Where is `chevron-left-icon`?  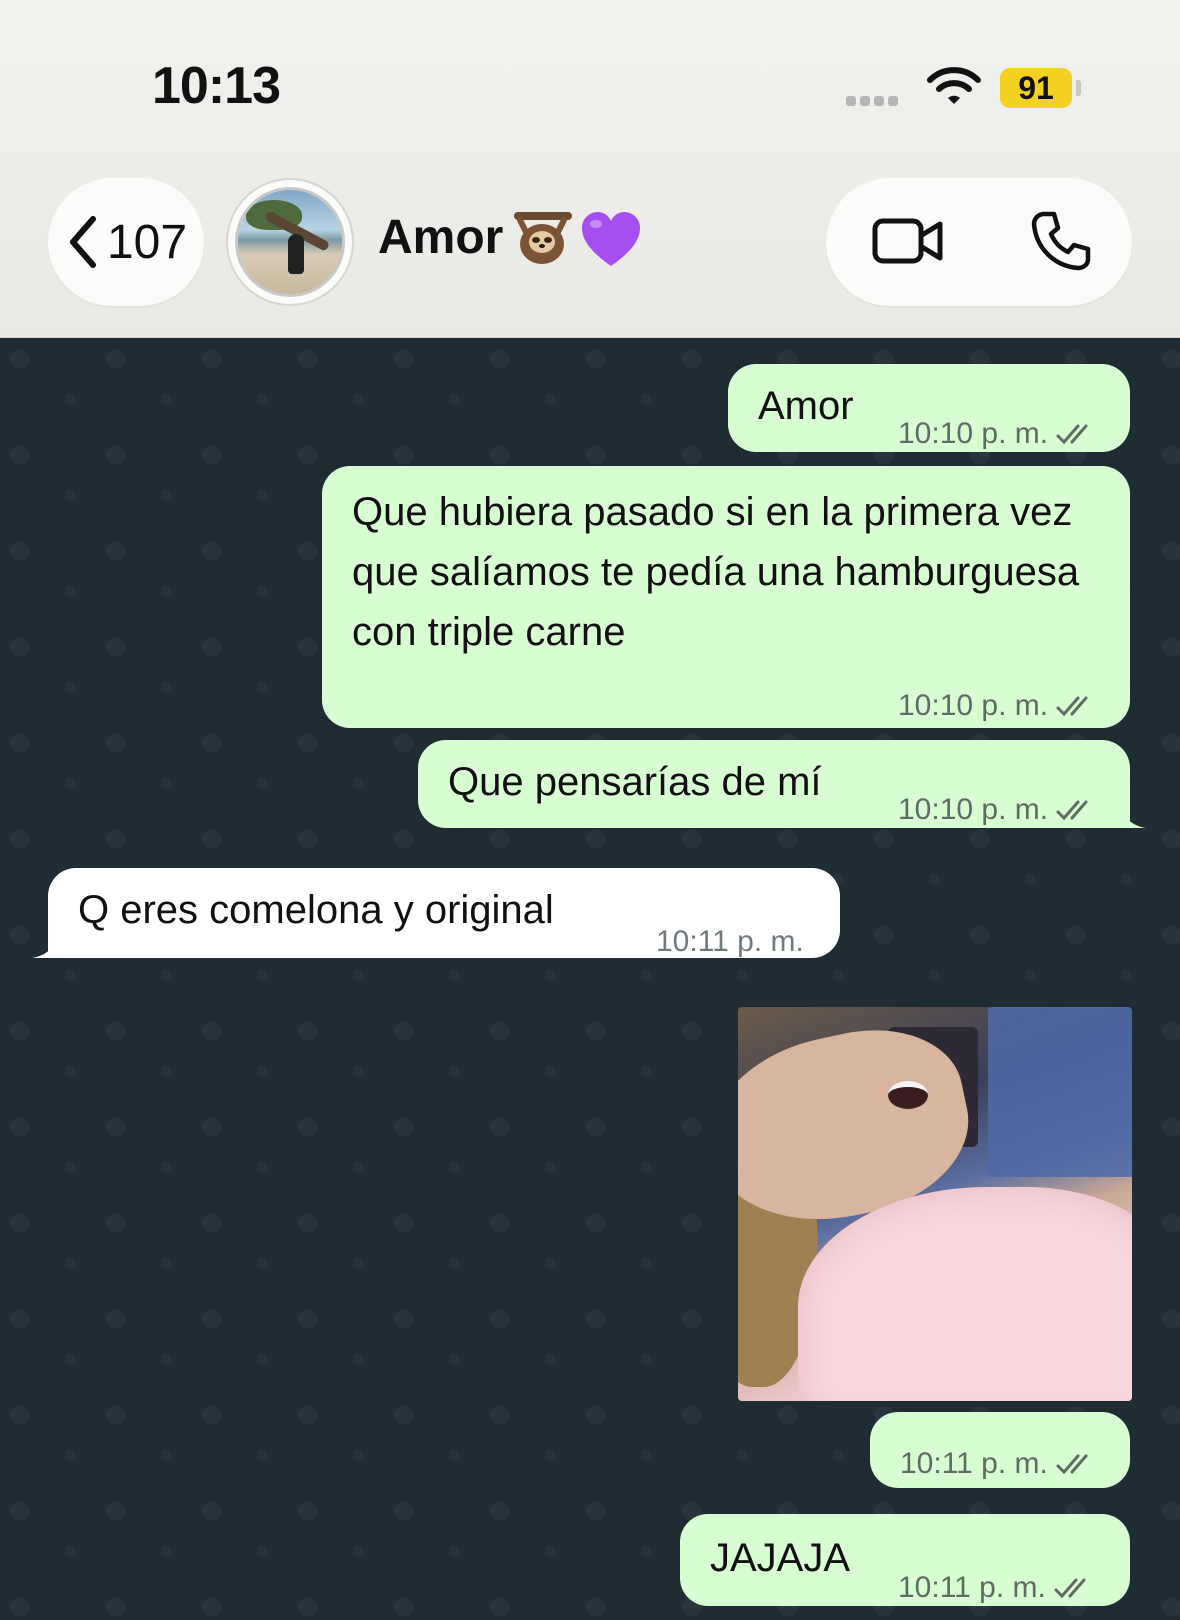
chevron-left-icon is located at coordinates (82, 242).